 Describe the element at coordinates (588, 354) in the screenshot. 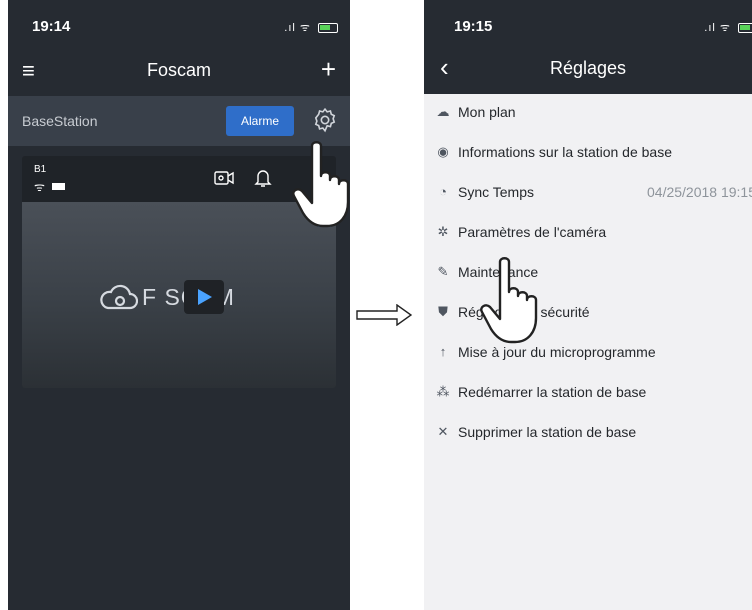

I see `settings-item-firmware-update: ↑ Mise à jour du microprogramme` at that location.